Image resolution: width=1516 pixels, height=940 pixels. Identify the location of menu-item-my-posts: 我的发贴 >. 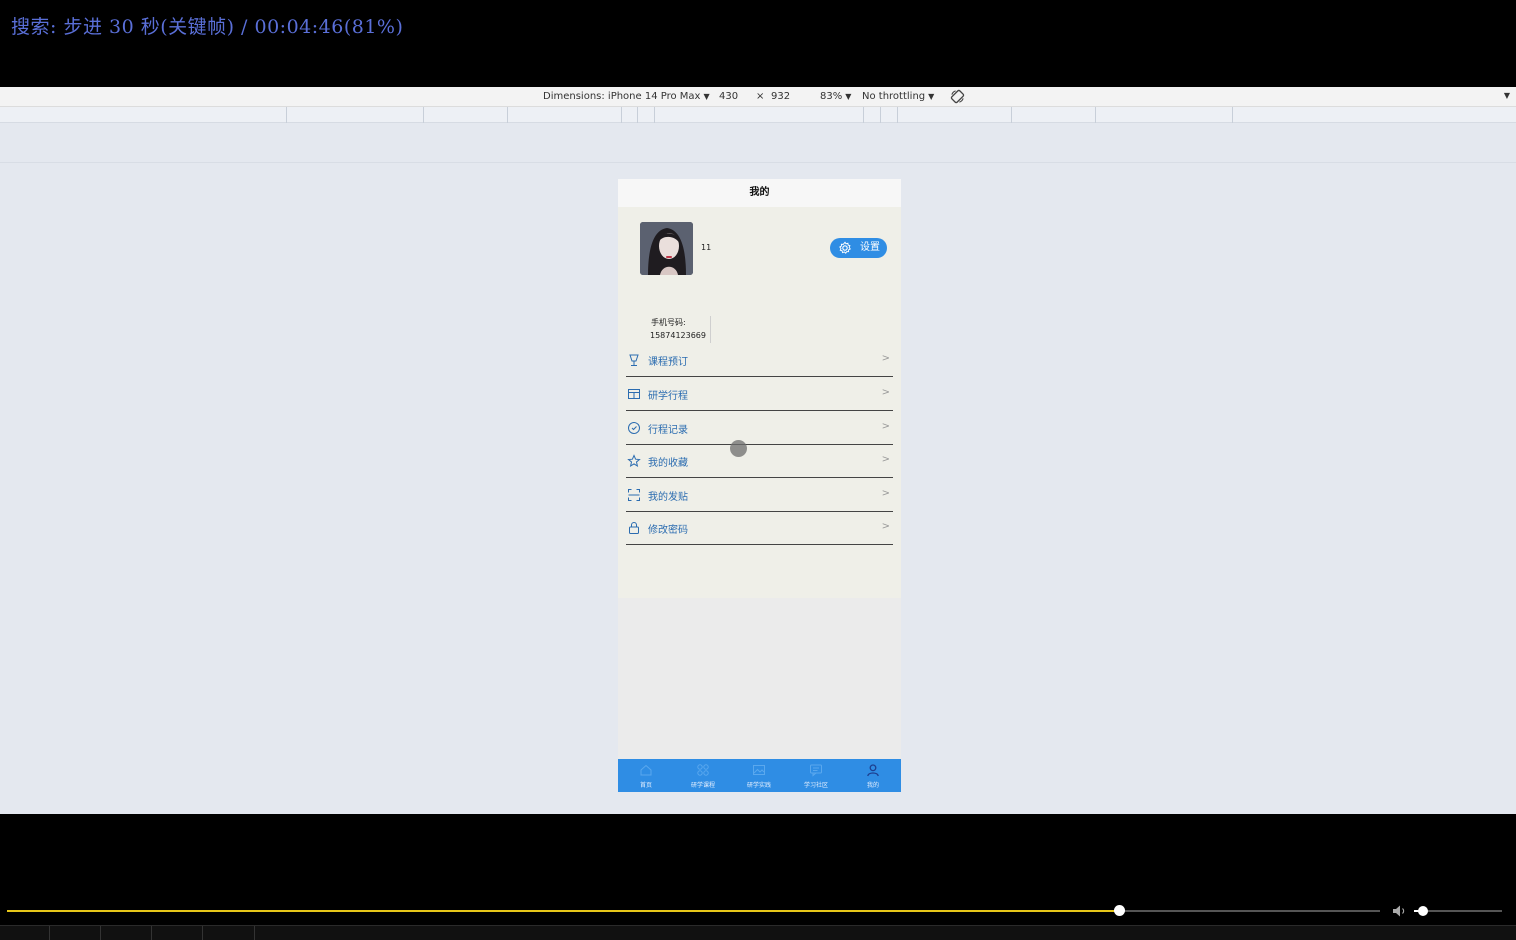
(759, 495).